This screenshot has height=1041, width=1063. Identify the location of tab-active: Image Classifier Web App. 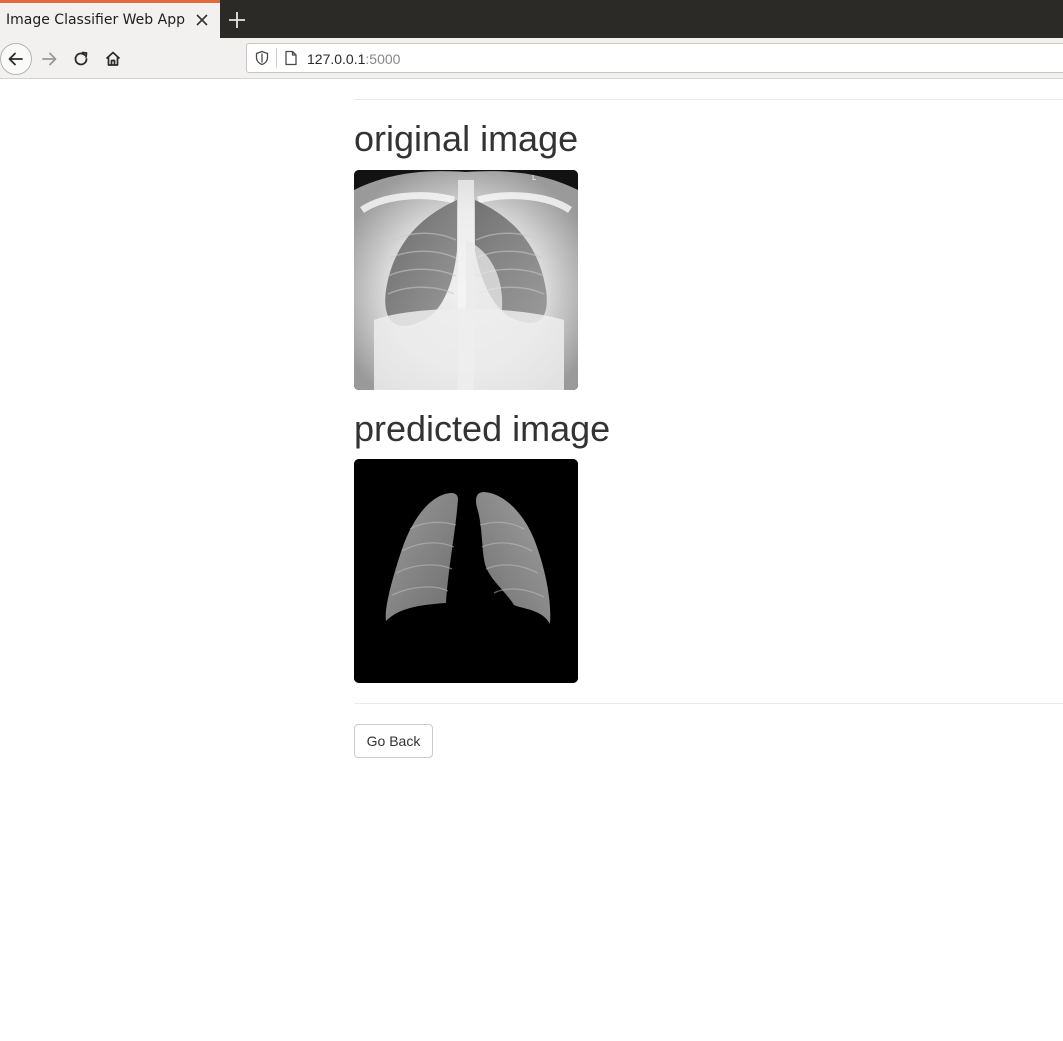
(110, 19).